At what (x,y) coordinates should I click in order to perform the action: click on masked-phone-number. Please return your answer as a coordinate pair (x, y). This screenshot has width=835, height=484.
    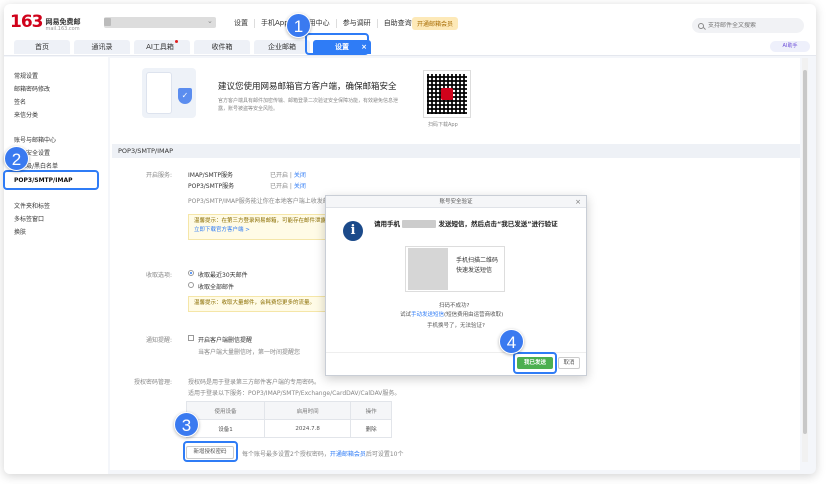
    Looking at the image, I should click on (419, 224).